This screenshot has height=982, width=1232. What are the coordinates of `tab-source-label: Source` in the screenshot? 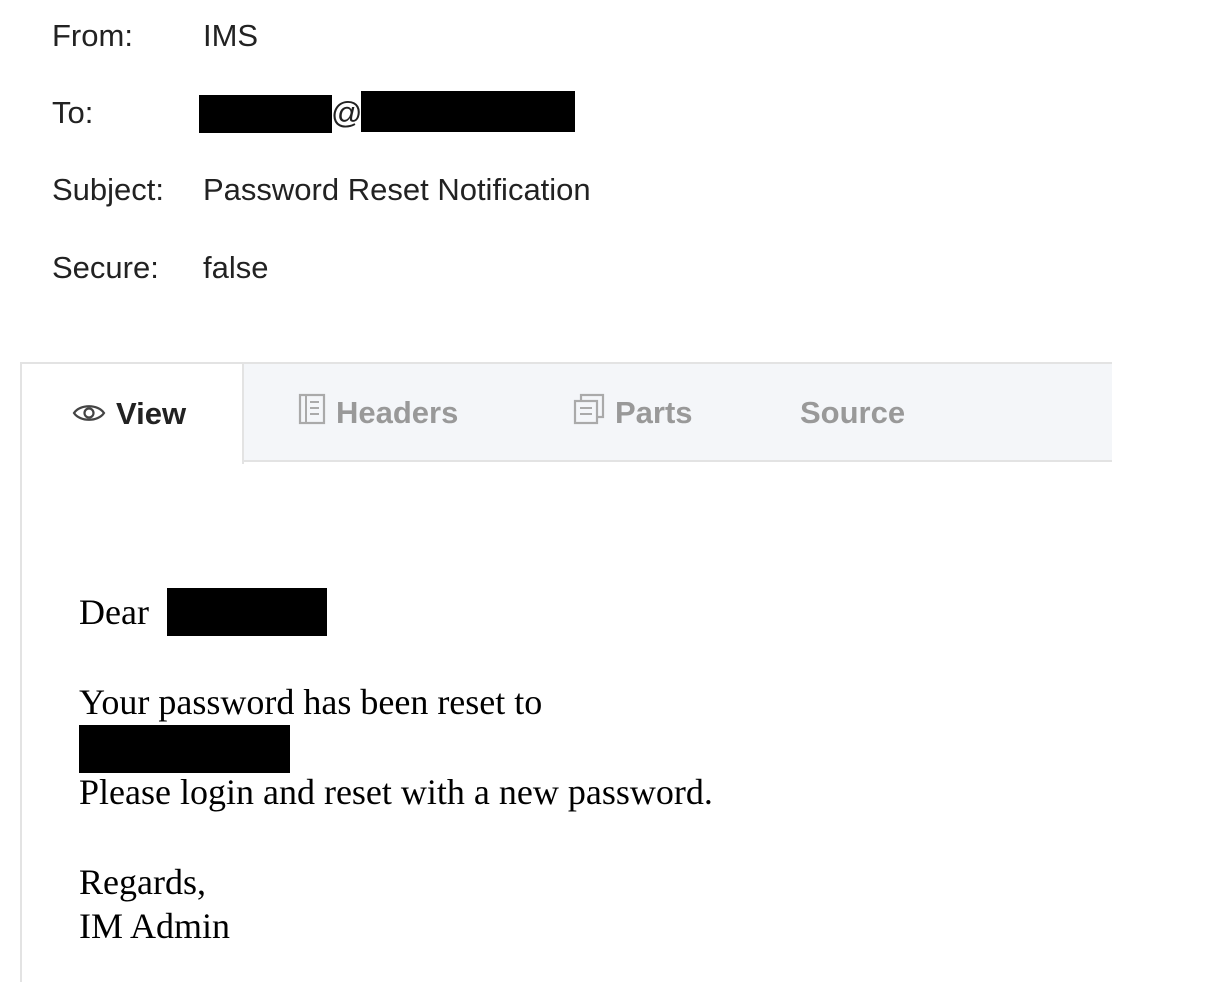 It's located at (853, 412).